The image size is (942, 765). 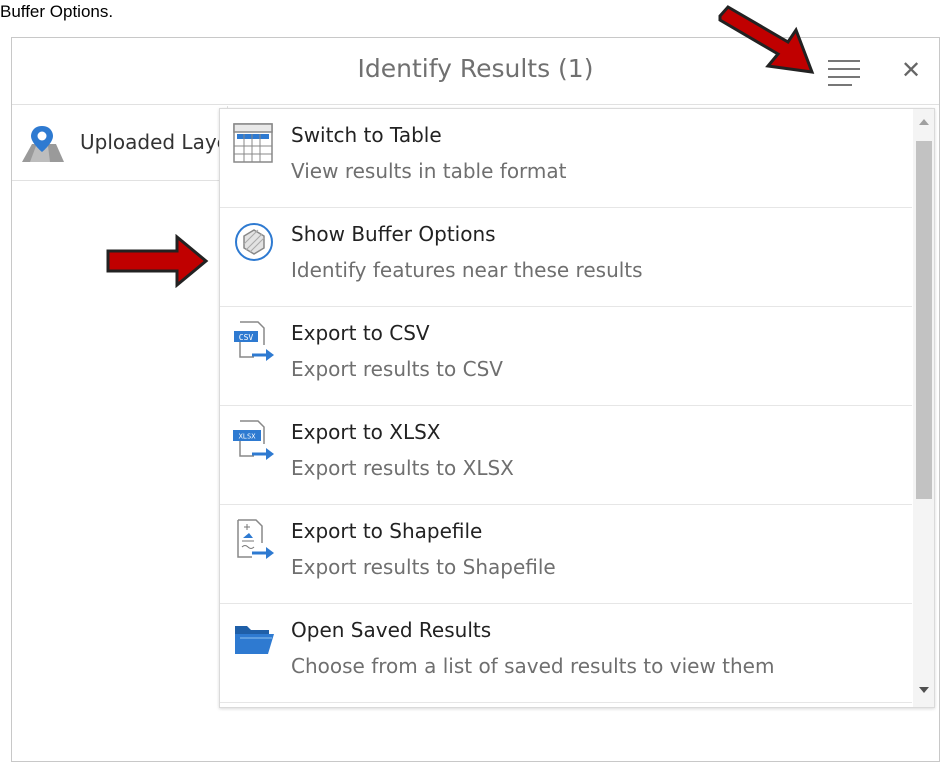 What do you see at coordinates (387, 531) in the screenshot?
I see `menu-item-label: Export to Shapefile` at bounding box center [387, 531].